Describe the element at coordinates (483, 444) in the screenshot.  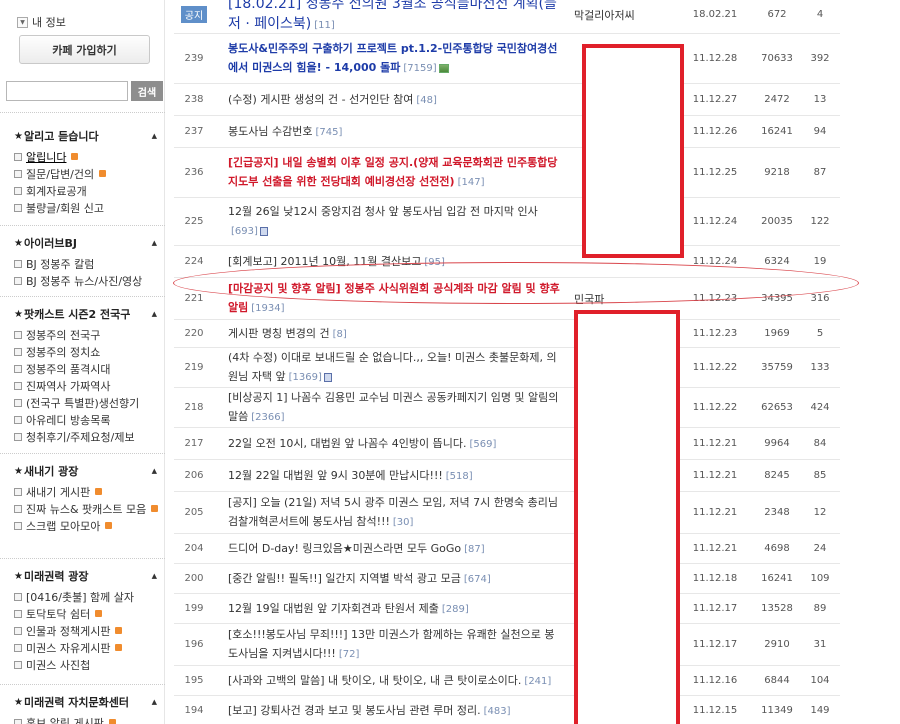
I see `comment-count: [569]` at that location.